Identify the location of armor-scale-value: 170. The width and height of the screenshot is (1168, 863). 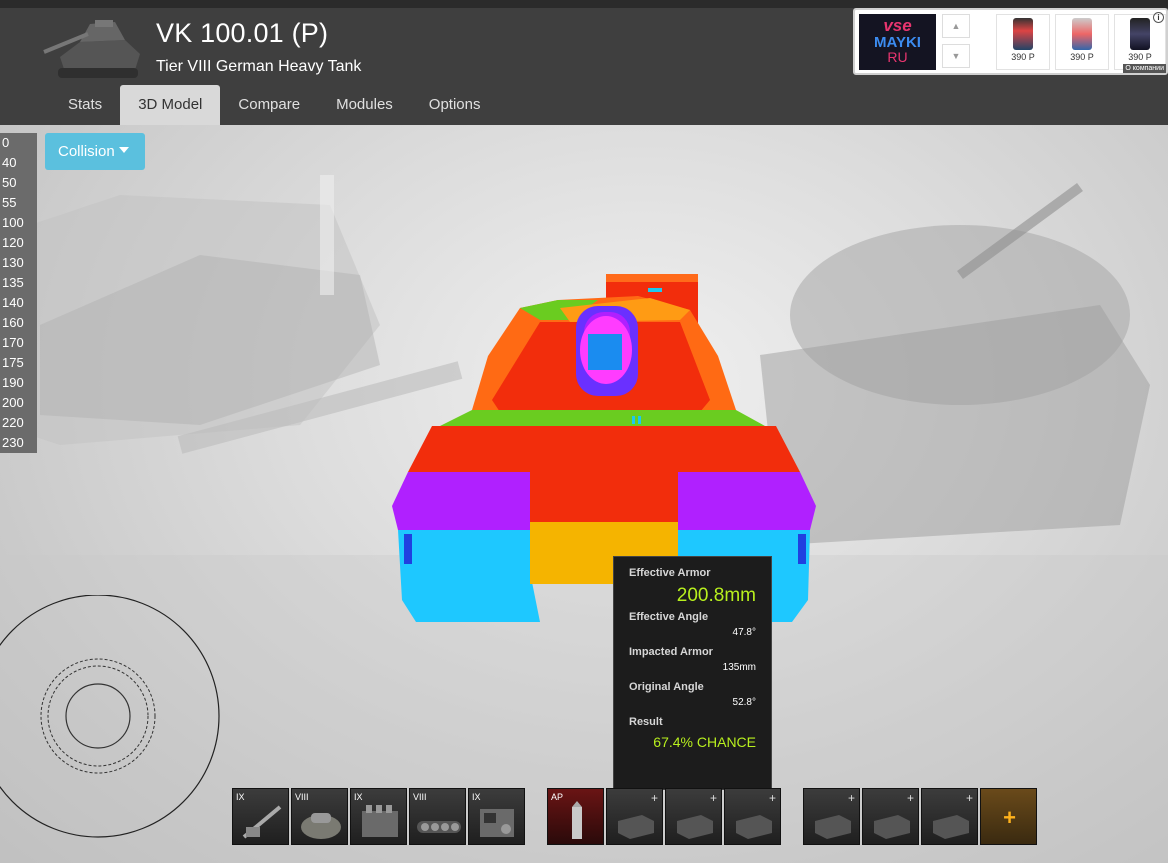
(13, 342).